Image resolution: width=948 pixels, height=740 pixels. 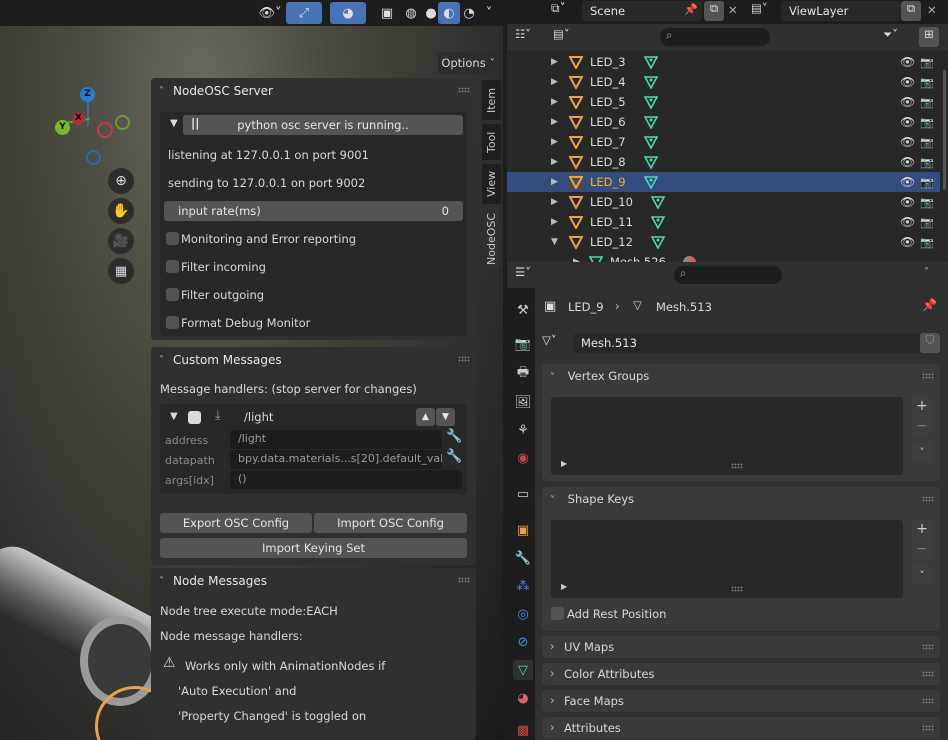 What do you see at coordinates (723, 182) in the screenshot?
I see `outliner-row: ▶ LED_9 👁 📷` at bounding box center [723, 182].